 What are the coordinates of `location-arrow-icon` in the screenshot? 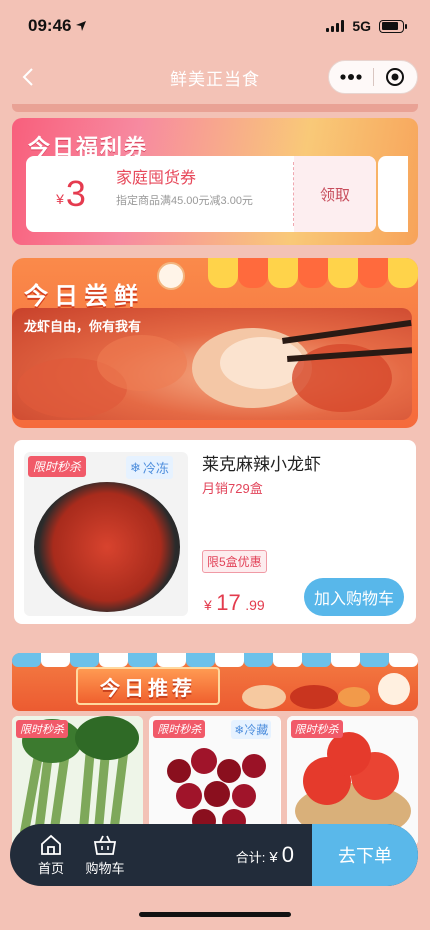 It's located at (81, 26).